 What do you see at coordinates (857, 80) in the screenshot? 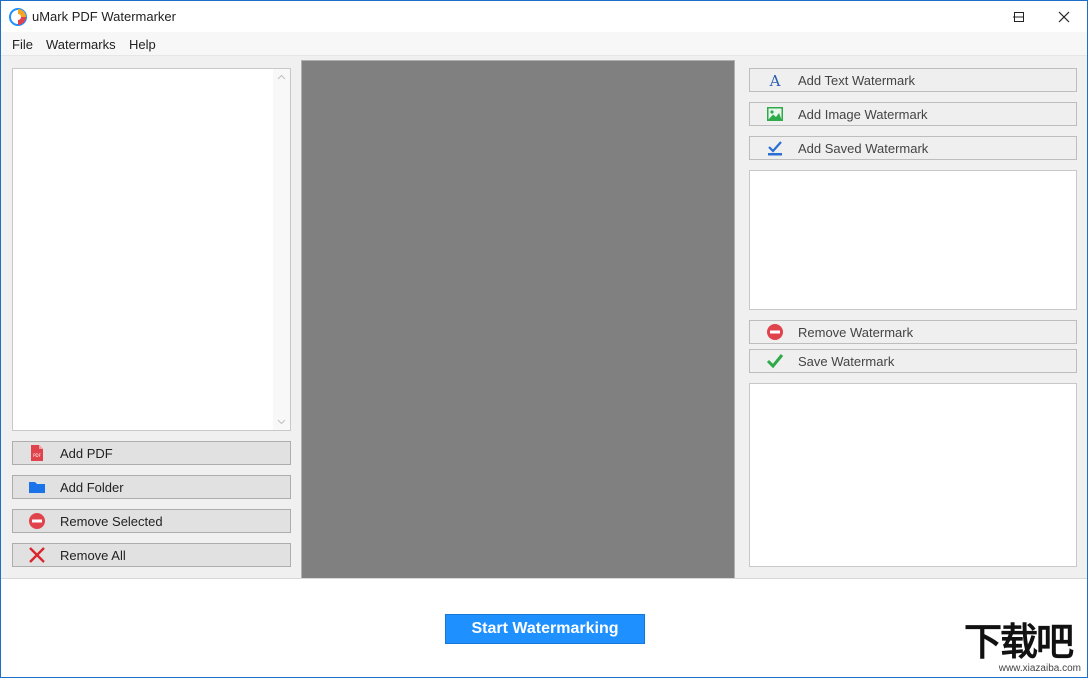
I see `add-text-watermark-label: Add Text Watermark` at bounding box center [857, 80].